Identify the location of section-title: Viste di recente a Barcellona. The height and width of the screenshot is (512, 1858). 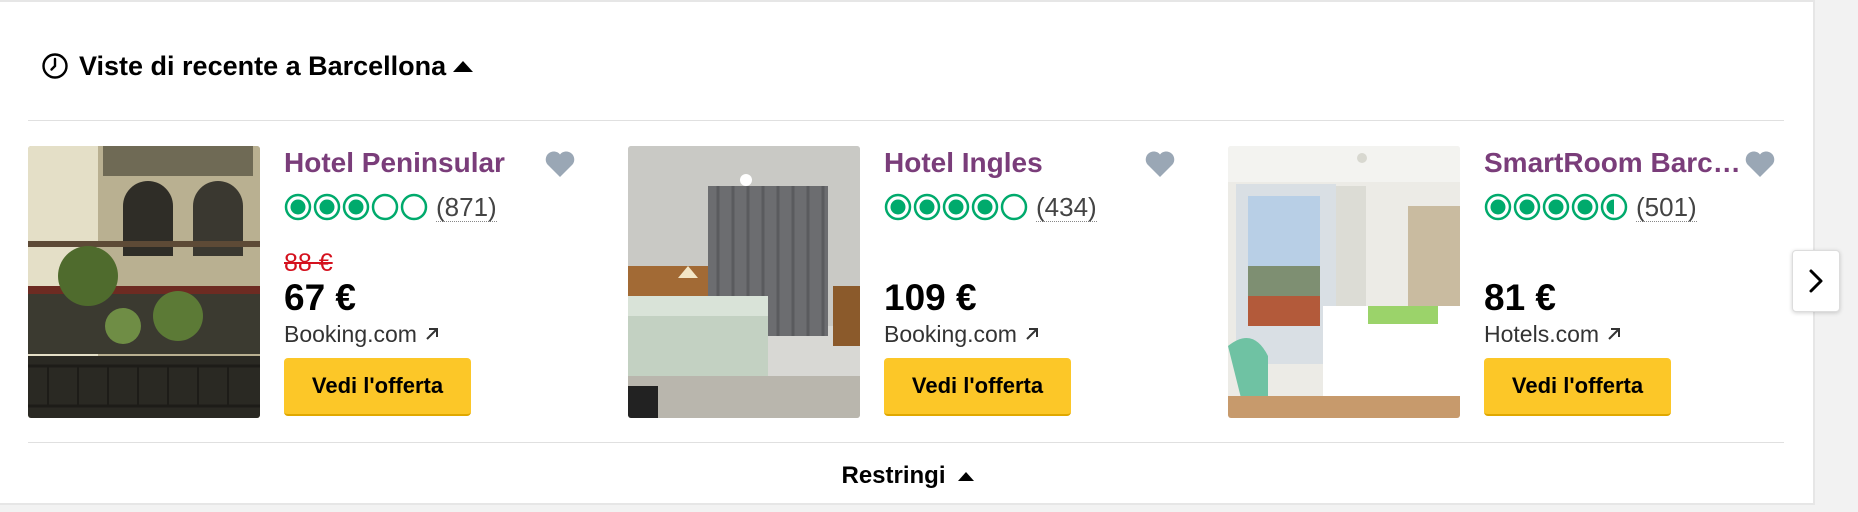
(263, 65).